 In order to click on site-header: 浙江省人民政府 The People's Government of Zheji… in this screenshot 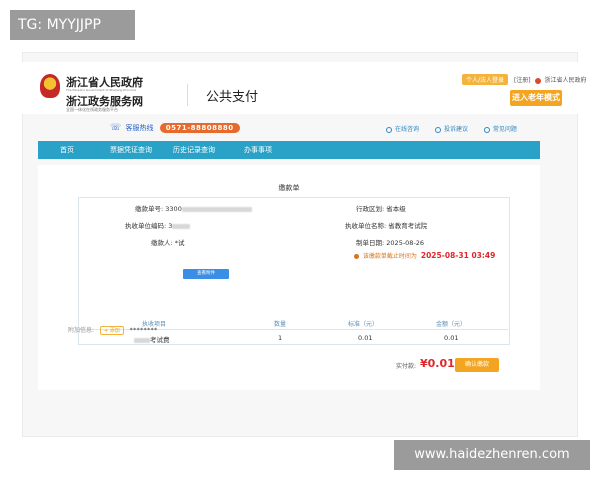, I will do `click(304, 88)`.